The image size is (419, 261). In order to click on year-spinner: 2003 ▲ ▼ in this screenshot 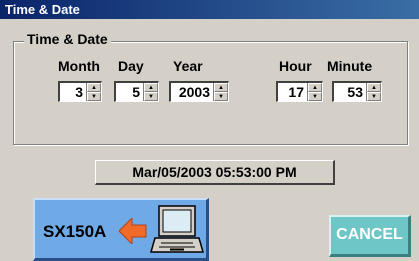, I will do `click(199, 91)`.